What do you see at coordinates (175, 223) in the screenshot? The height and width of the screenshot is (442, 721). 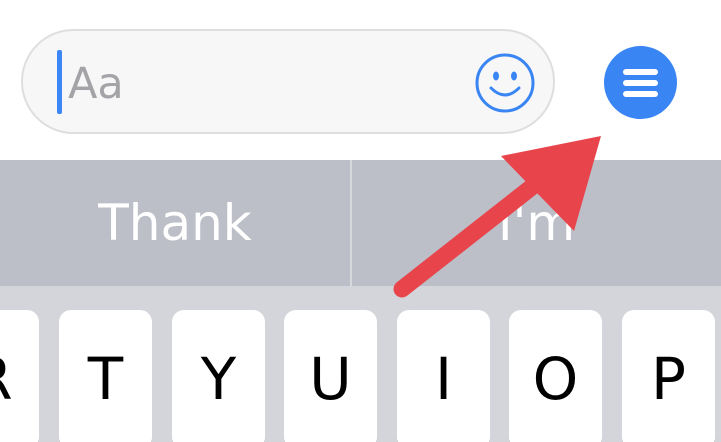 I see `suggestion-thank: Thank` at bounding box center [175, 223].